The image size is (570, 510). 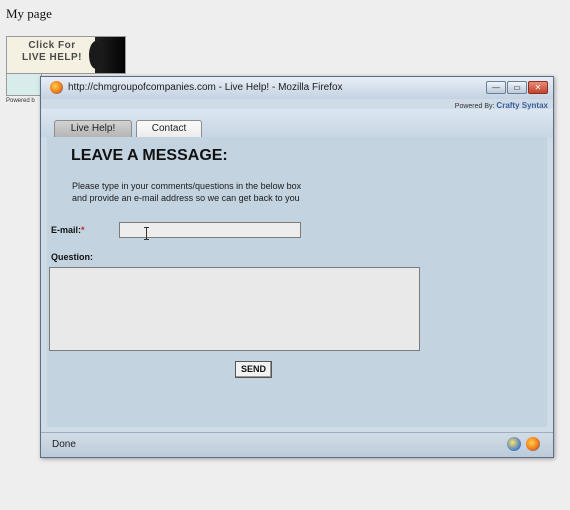 What do you see at coordinates (29, 13) in the screenshot?
I see `page-title: My page` at bounding box center [29, 13].